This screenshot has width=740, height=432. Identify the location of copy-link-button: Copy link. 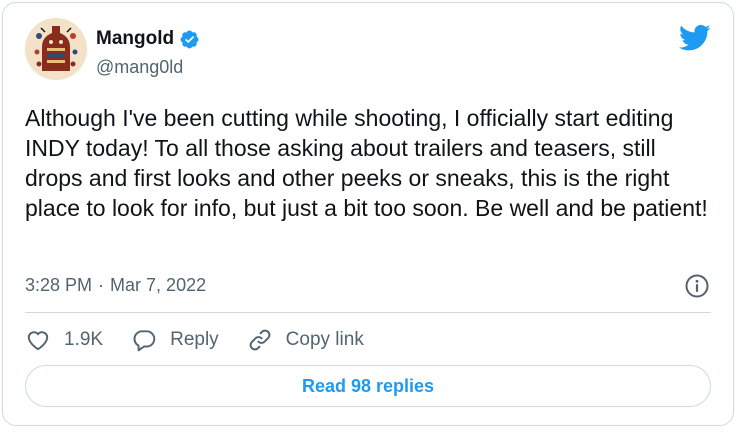
(305, 340).